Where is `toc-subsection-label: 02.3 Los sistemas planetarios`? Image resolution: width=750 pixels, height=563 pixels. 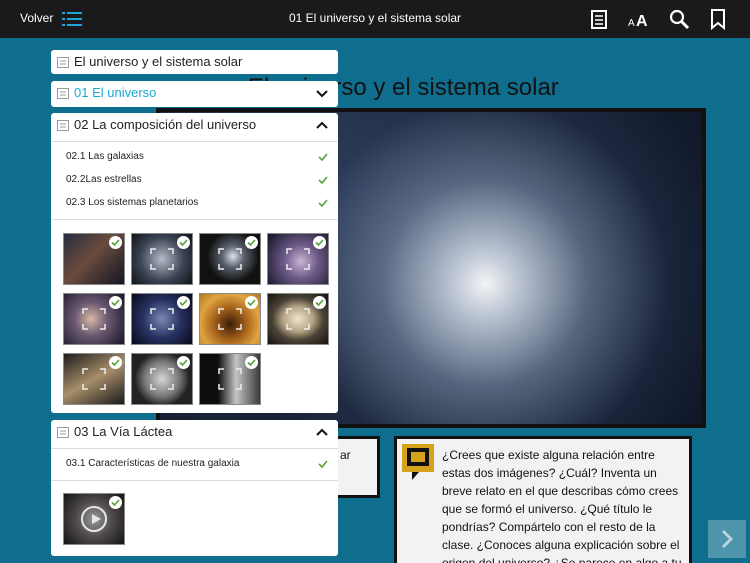
toc-subsection-label: 02.3 Los sistemas planetarios is located at coordinates (132, 202).